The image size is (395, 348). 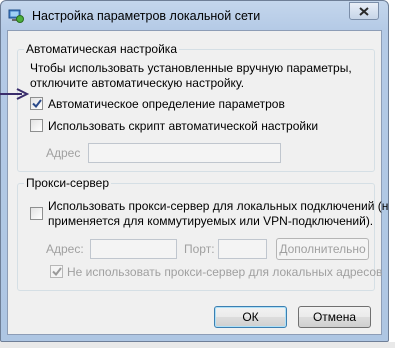 What do you see at coordinates (250, 317) in the screenshot?
I see `ok-button: ОК` at bounding box center [250, 317].